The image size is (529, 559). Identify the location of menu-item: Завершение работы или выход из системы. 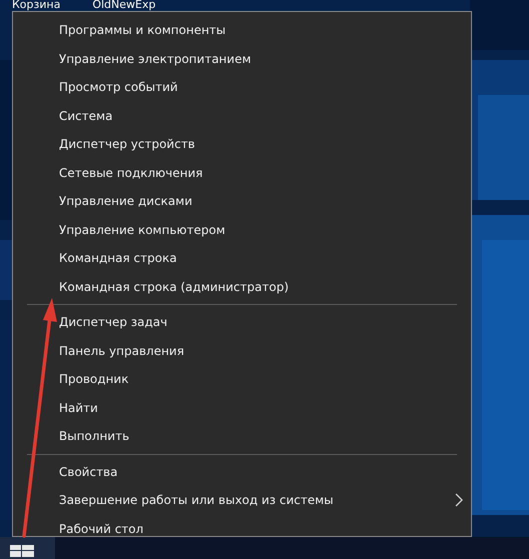
(242, 500).